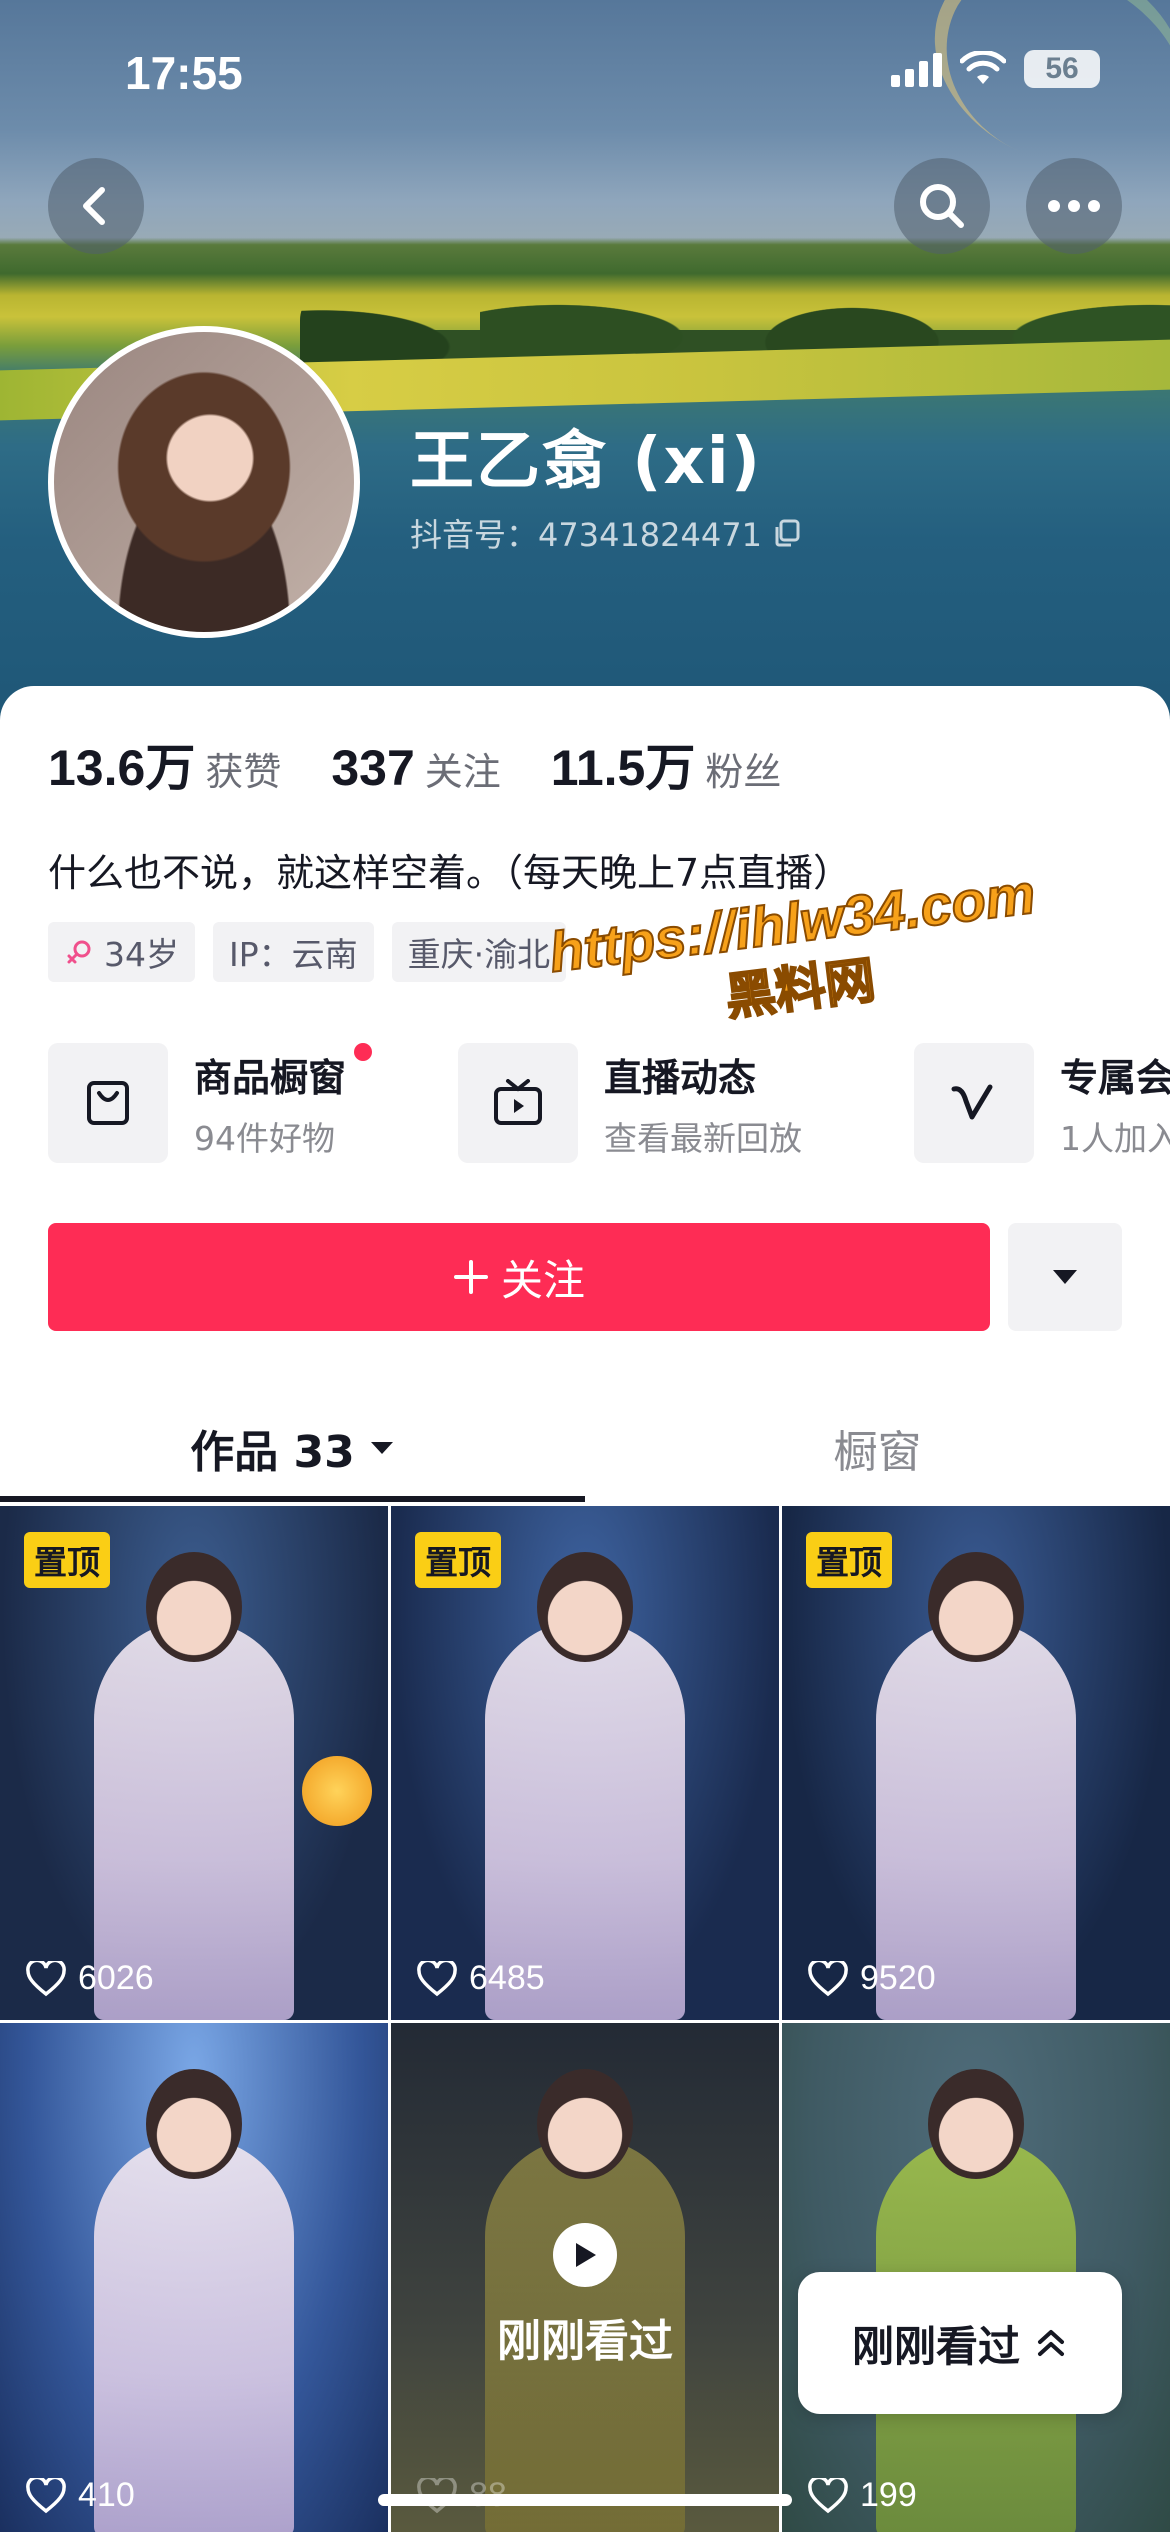 The width and height of the screenshot is (1170, 2532). I want to click on shortcut-shop-sub: 94件好物, so click(264, 1138).